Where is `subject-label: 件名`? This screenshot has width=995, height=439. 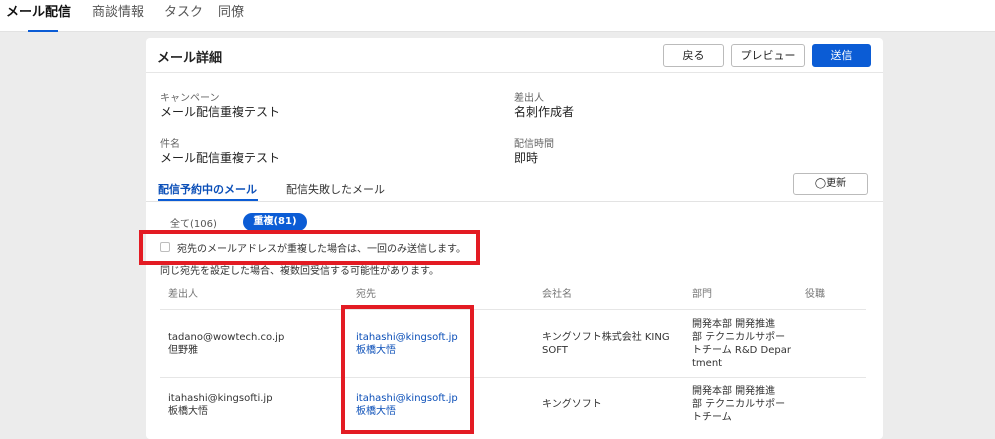 subject-label: 件名 is located at coordinates (170, 144).